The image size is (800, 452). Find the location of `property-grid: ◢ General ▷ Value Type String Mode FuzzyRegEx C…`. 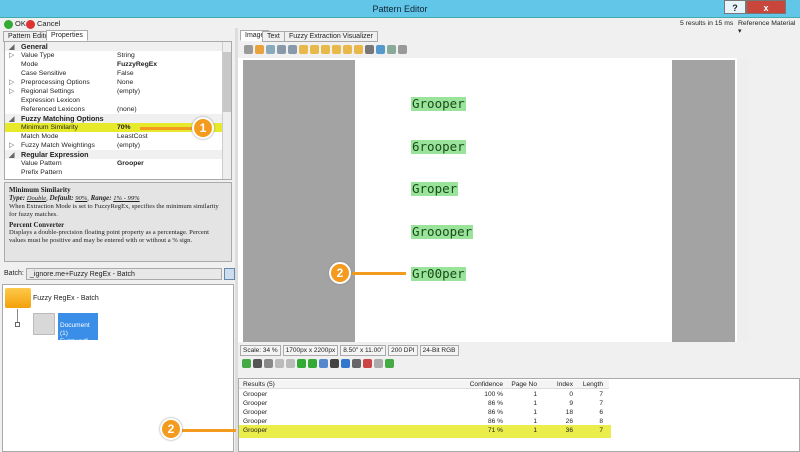

property-grid: ◢ General ▷ Value Type String Mode FuzzyRegEx C… is located at coordinates (118, 110).